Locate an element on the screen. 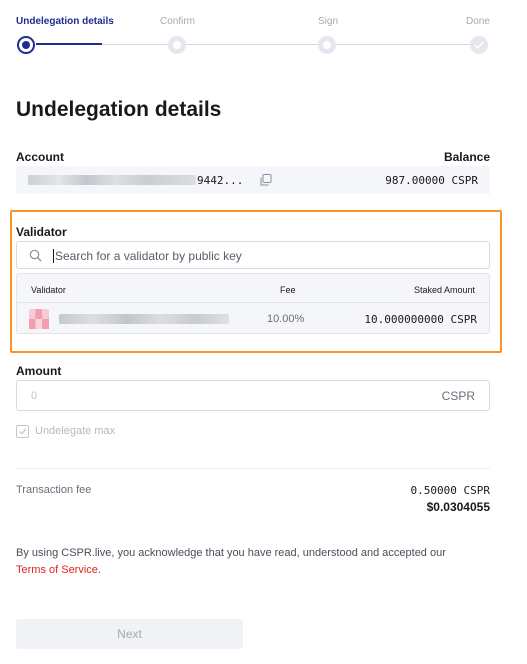 The width and height of the screenshot is (527, 664). amount-placeholder: 0 is located at coordinates (34, 396).